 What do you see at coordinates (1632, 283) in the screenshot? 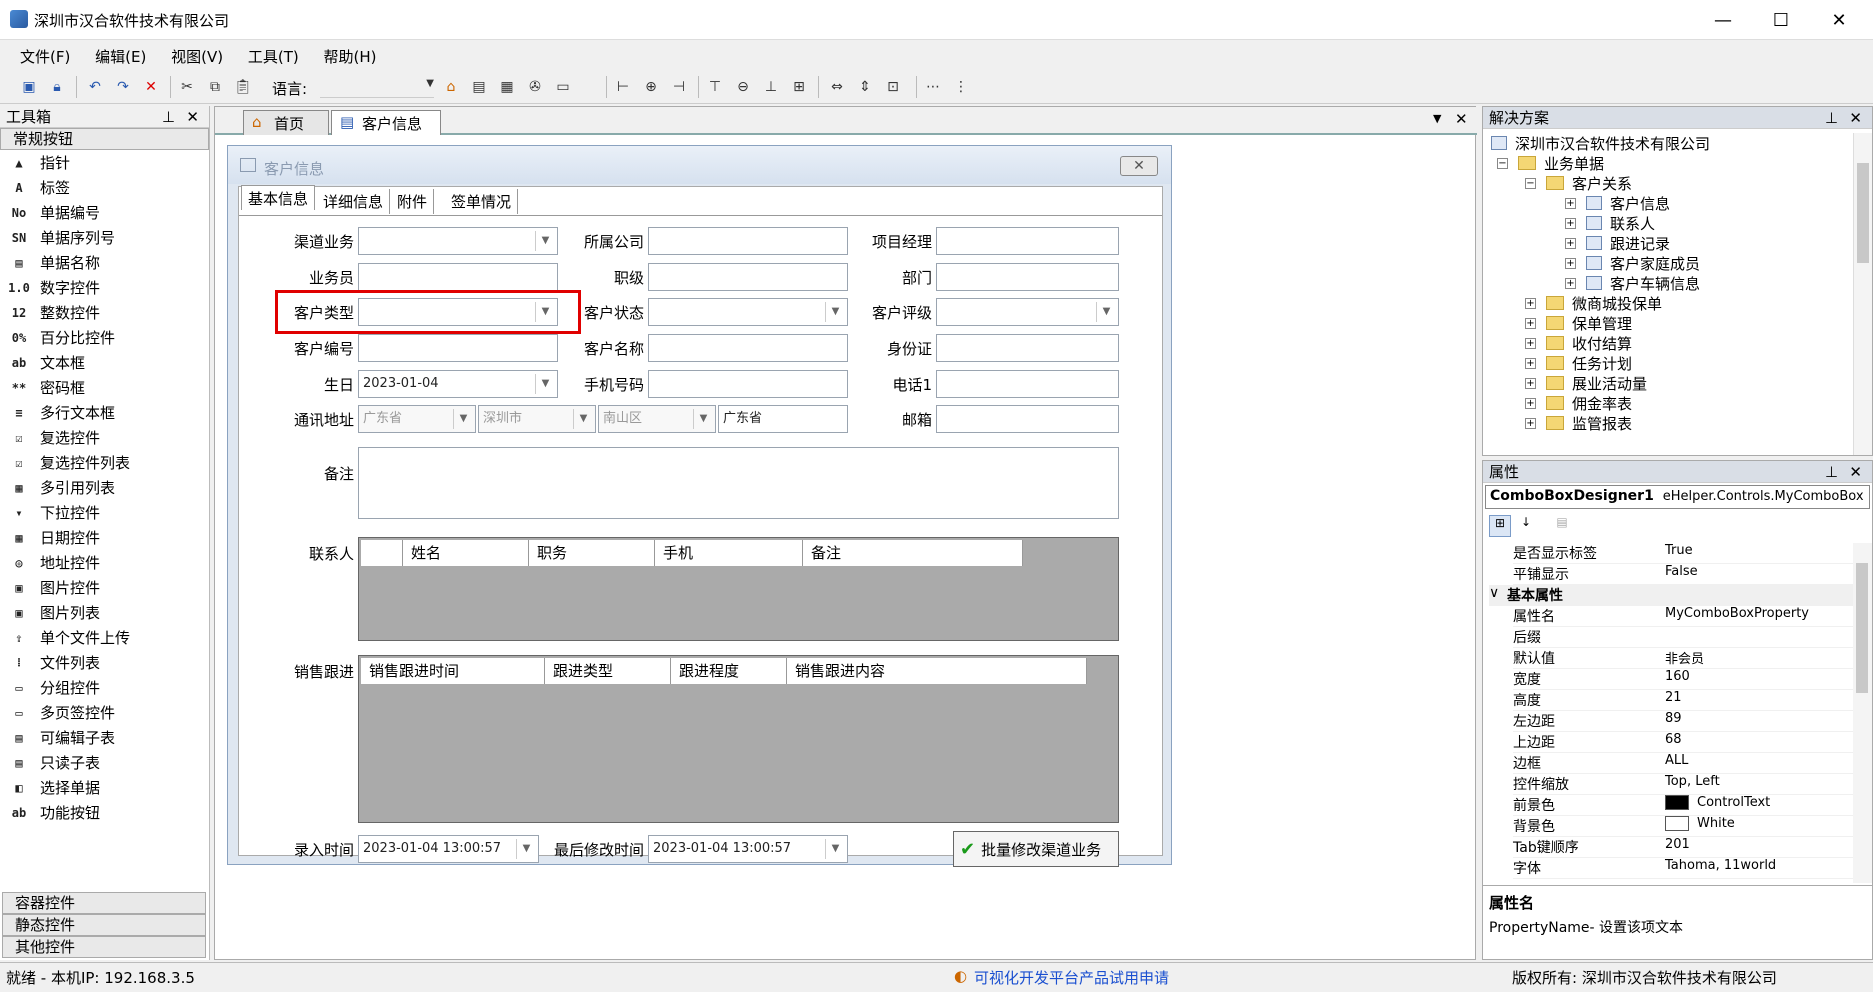
I see `tree-leaf: + 客户车辆信息` at bounding box center [1632, 283].